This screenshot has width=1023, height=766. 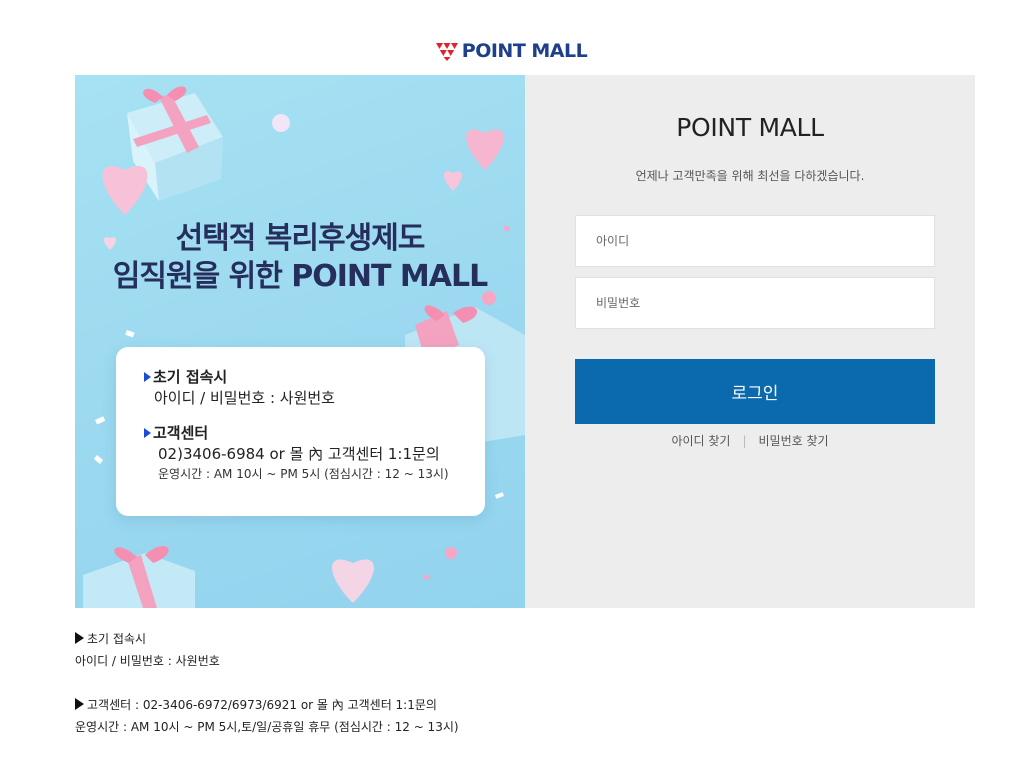 What do you see at coordinates (300, 276) in the screenshot?
I see `banner-title-line2: 임직원을 위한 POINT MALL` at bounding box center [300, 276].